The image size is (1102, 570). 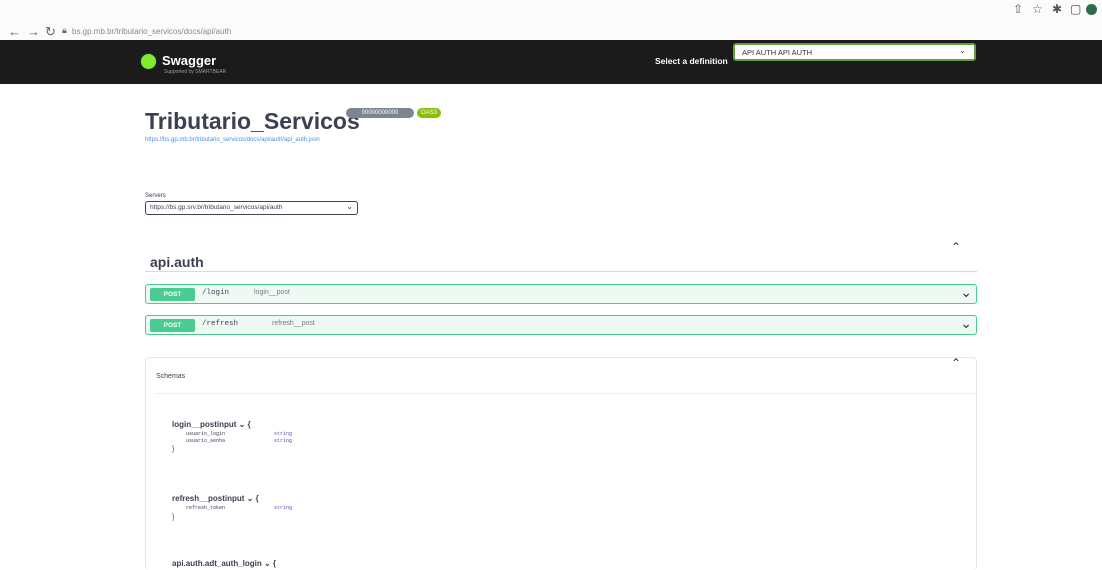 What do you see at coordinates (561, 271) in the screenshot?
I see `tag-divider` at bounding box center [561, 271].